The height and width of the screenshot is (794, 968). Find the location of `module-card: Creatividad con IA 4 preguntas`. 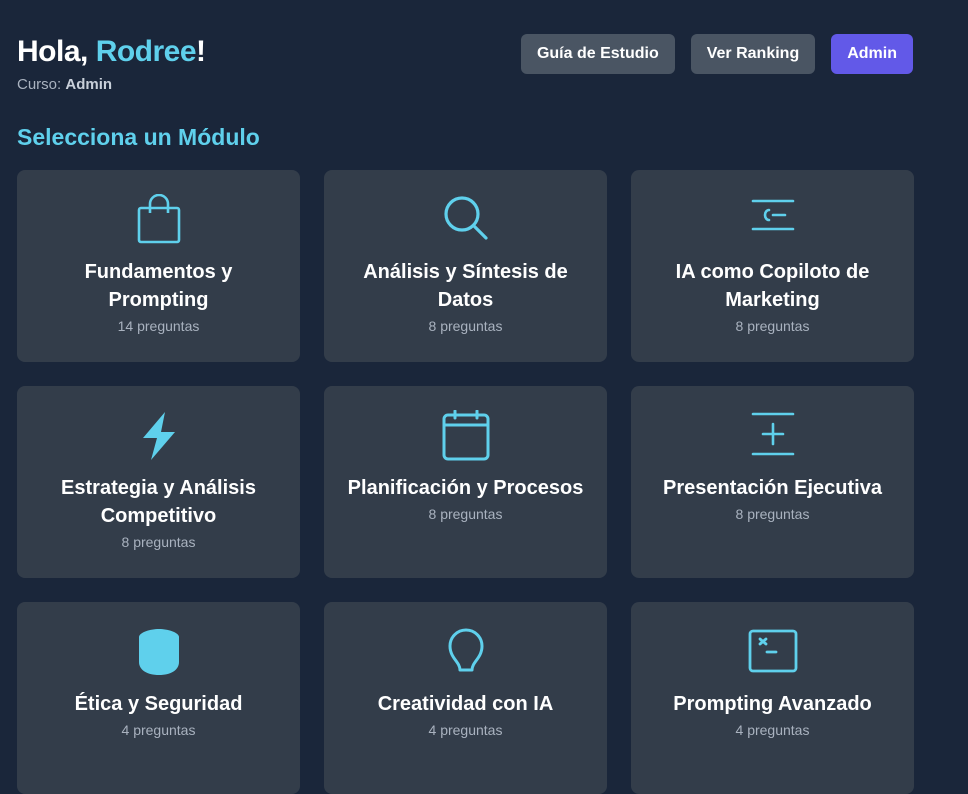

module-card: Creatividad con IA 4 preguntas is located at coordinates (465, 698).